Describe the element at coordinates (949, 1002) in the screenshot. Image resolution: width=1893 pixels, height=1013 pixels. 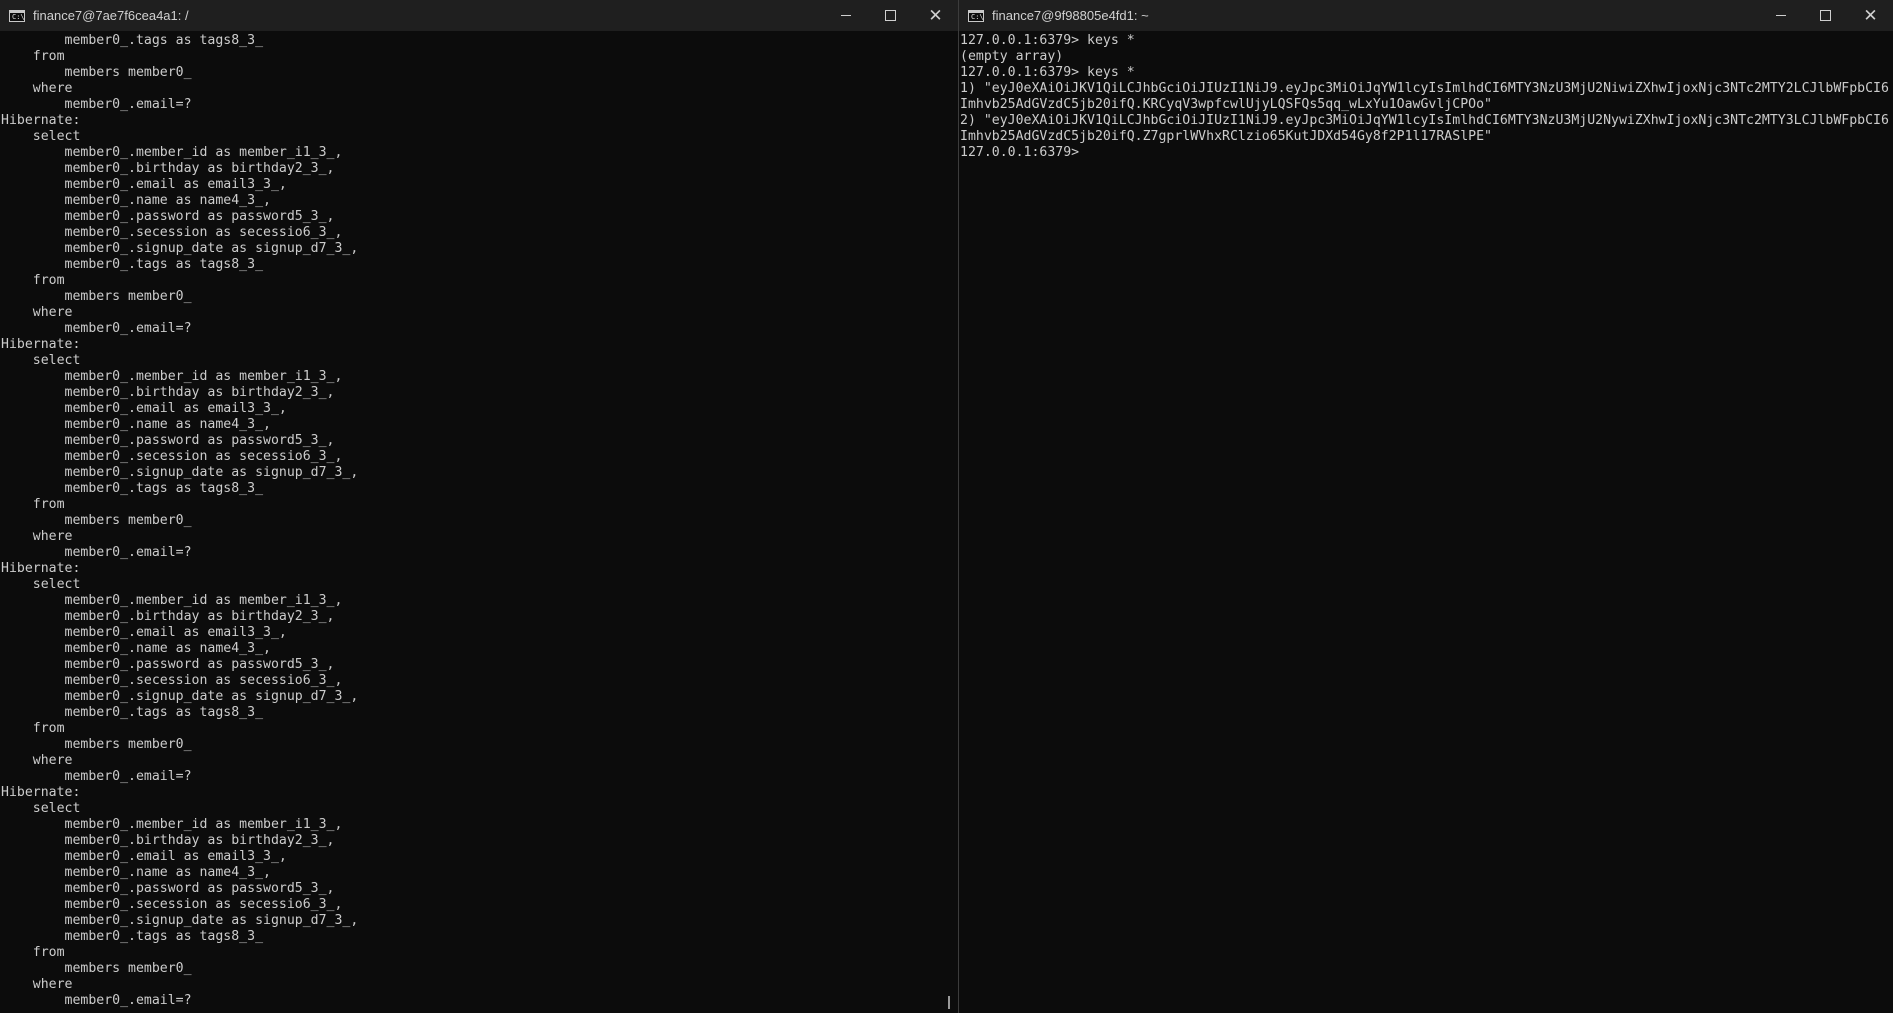
I see `scrollbar` at that location.